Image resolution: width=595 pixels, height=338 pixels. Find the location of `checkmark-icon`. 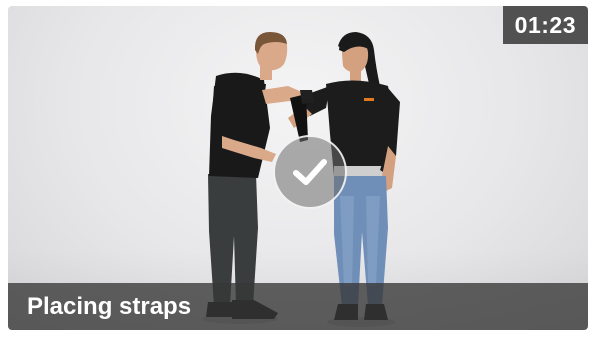

checkmark-icon is located at coordinates (310, 172).